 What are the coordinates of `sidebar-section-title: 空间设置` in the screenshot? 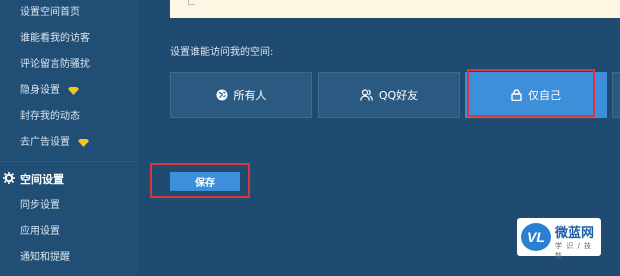 It's located at (42, 179).